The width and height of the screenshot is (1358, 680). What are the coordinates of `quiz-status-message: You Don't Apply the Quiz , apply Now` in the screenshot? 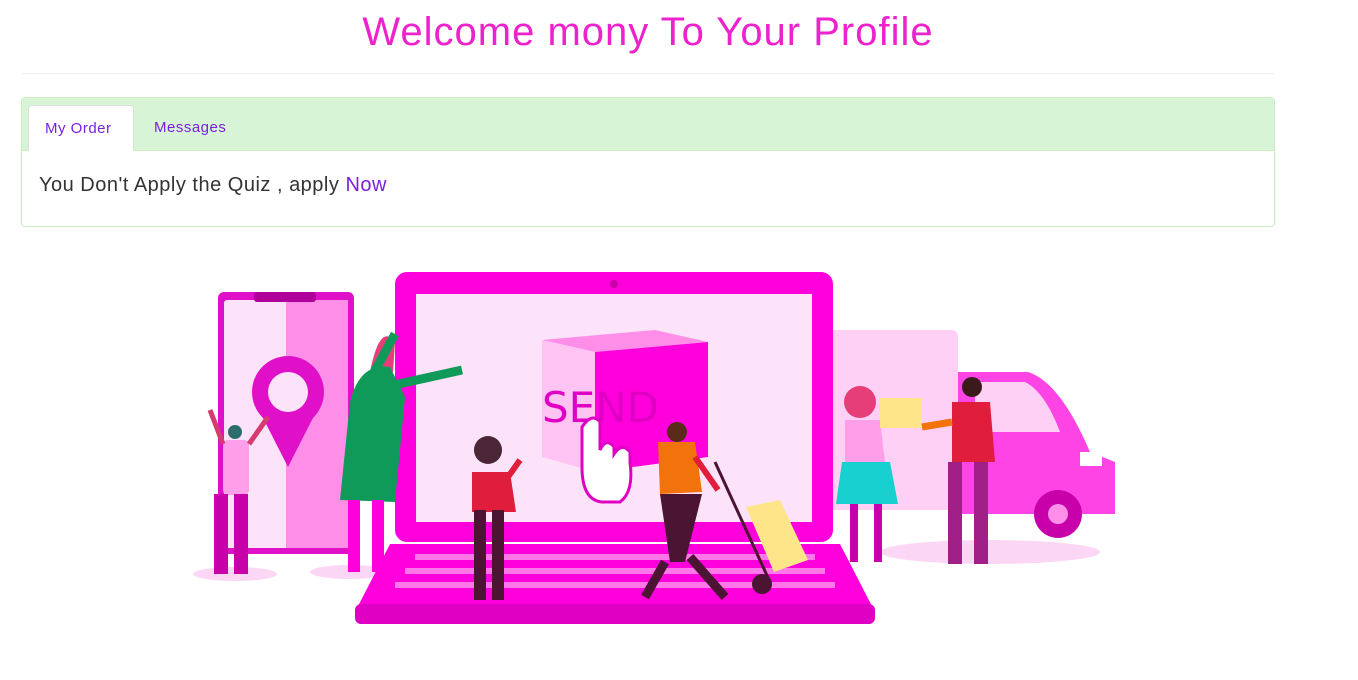 It's located at (213, 185).